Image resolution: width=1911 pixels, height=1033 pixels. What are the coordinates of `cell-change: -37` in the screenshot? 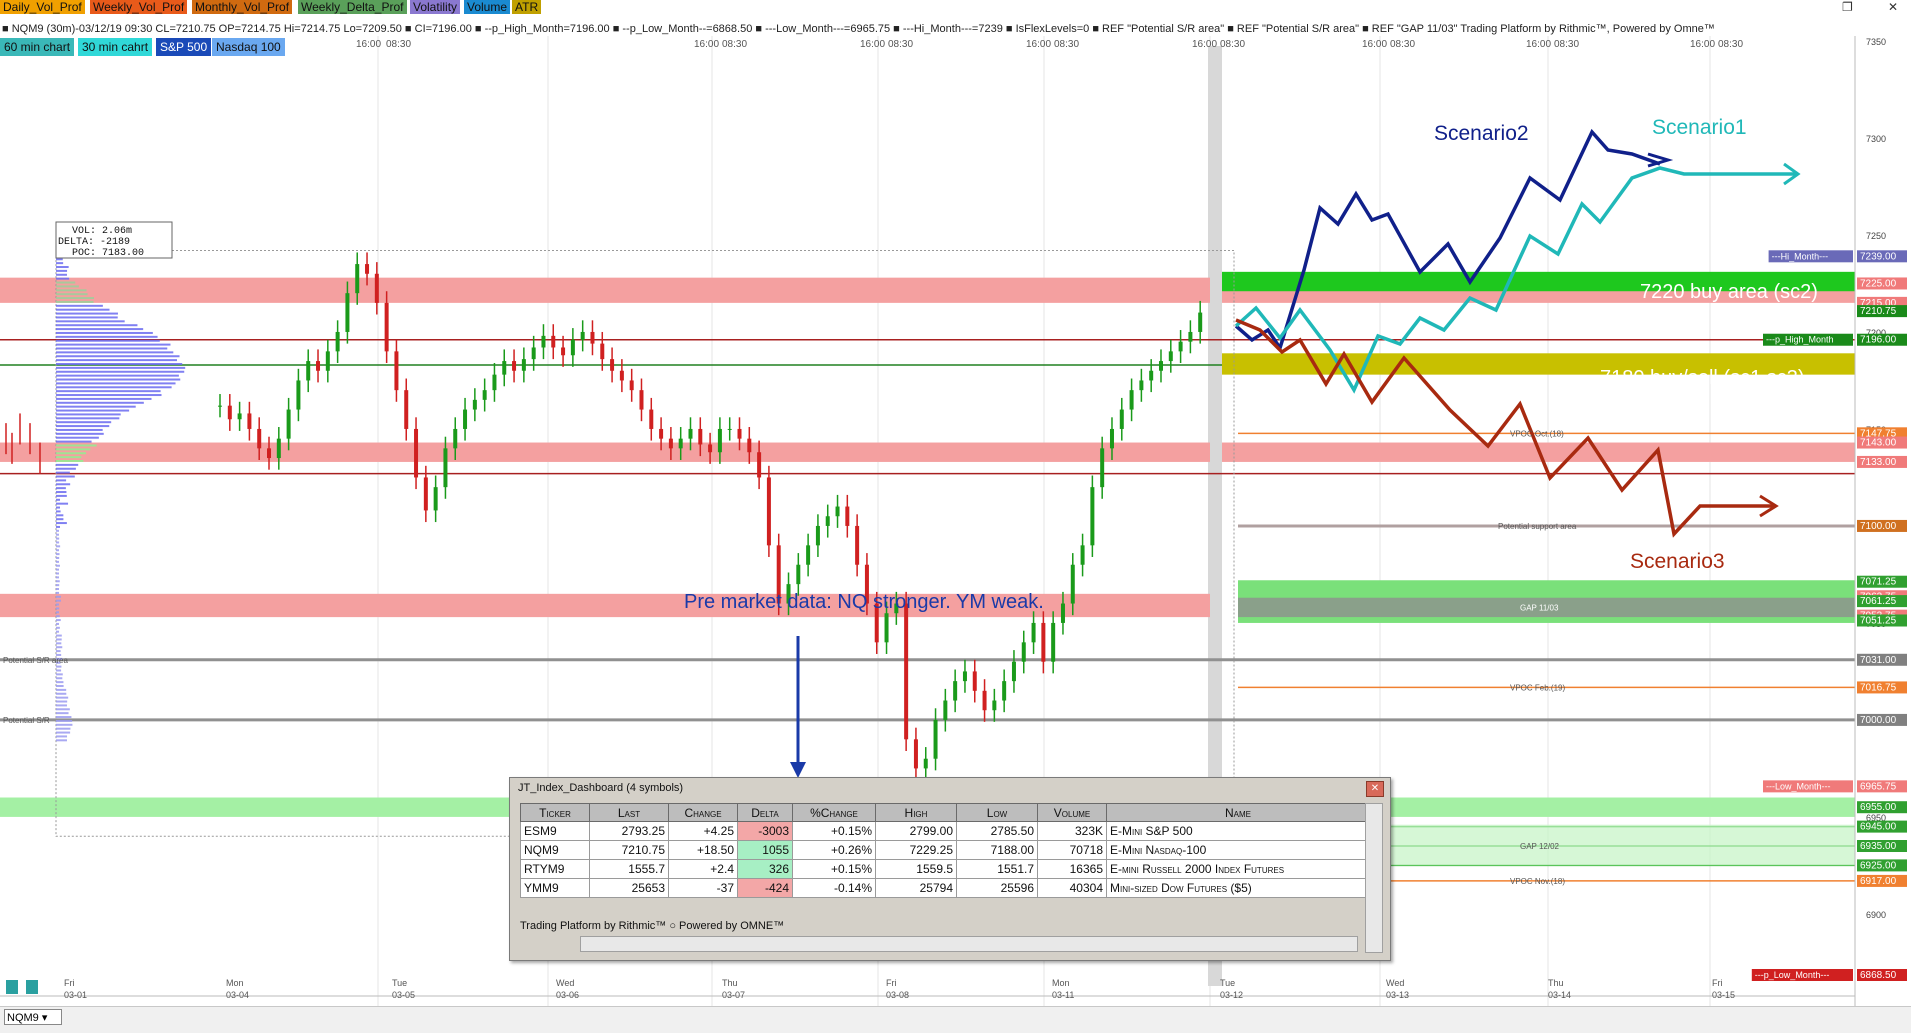 It's located at (703, 888).